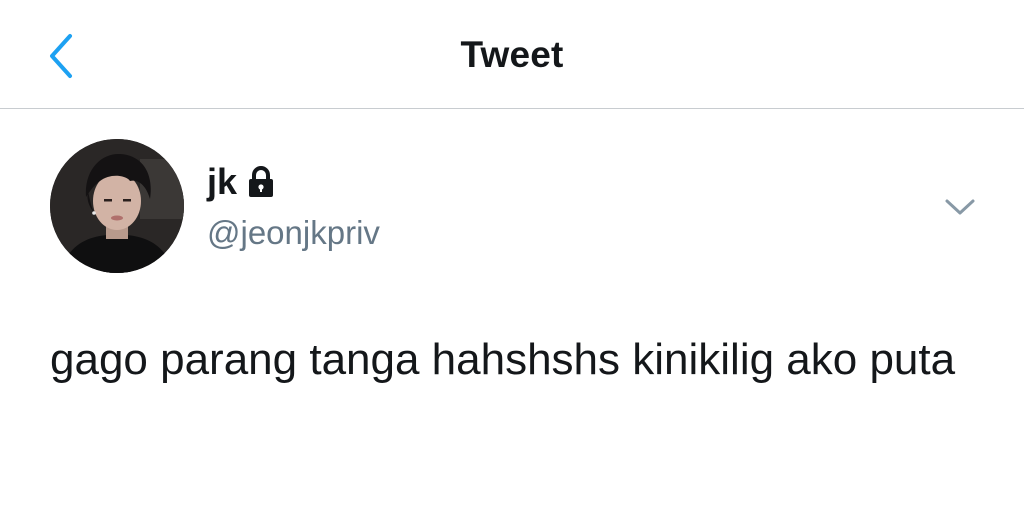 This screenshot has width=1024, height=510. Describe the element at coordinates (293, 232) in the screenshot. I see `username: @jeonjkpriv` at that location.